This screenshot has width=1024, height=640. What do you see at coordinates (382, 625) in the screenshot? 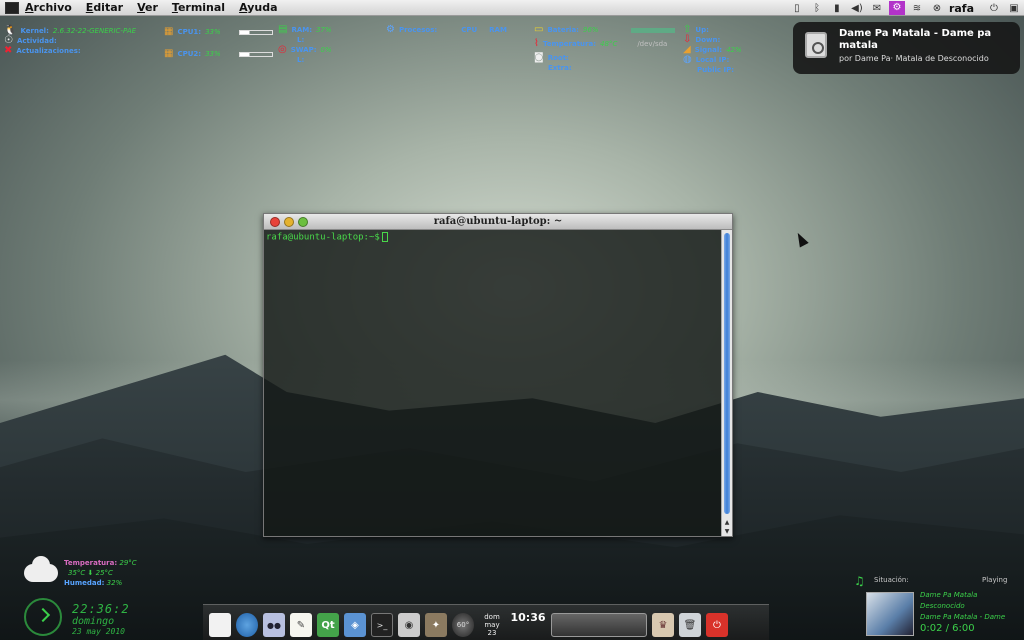
I see `terminal-dock-icon: >_` at bounding box center [382, 625].